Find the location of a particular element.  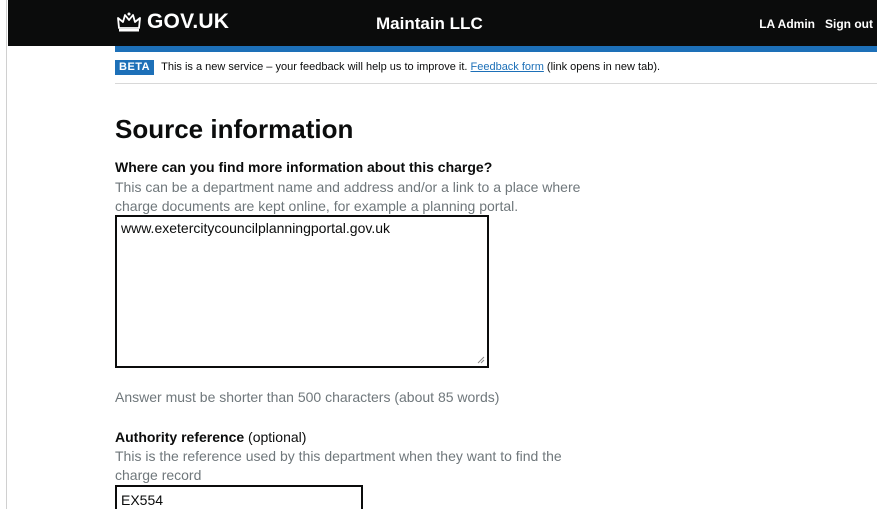

header-nav: LA Admin Sign out is located at coordinates (816, 24).